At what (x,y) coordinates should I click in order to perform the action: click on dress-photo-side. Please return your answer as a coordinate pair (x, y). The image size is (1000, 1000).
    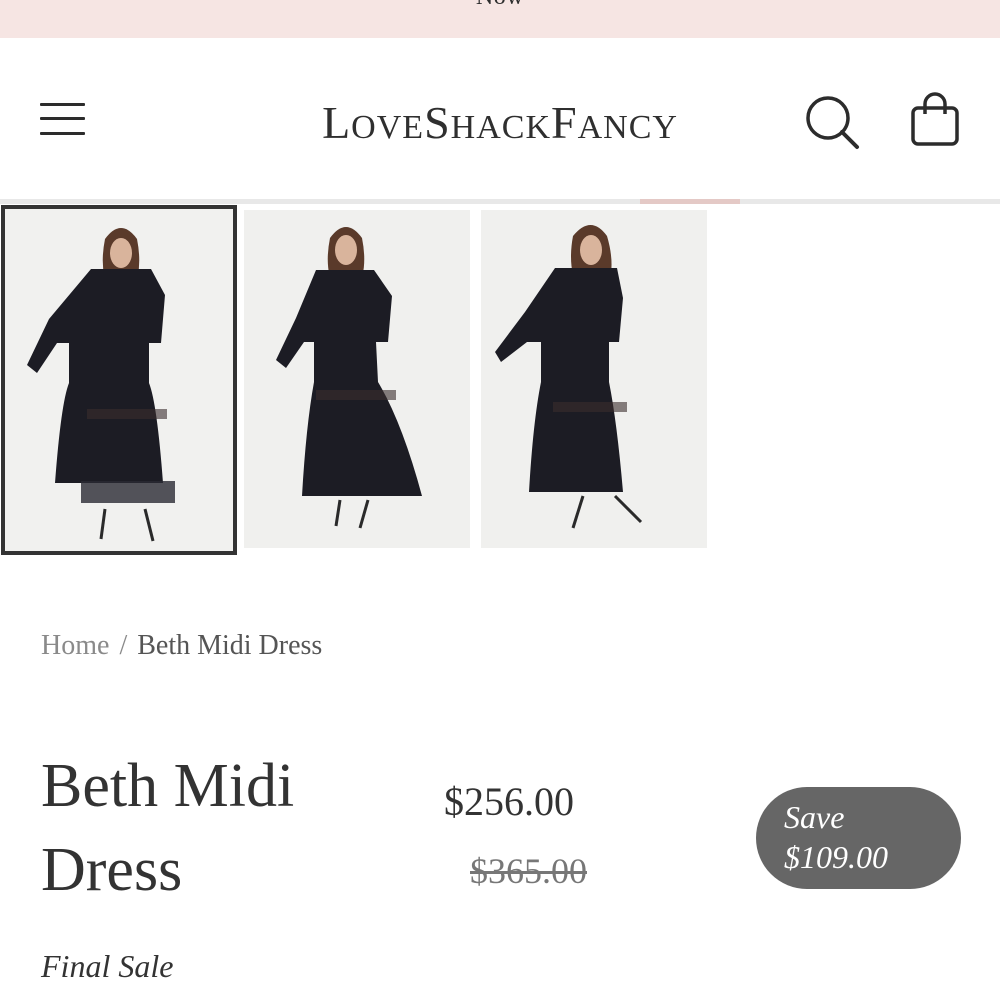
    Looking at the image, I should click on (594, 379).